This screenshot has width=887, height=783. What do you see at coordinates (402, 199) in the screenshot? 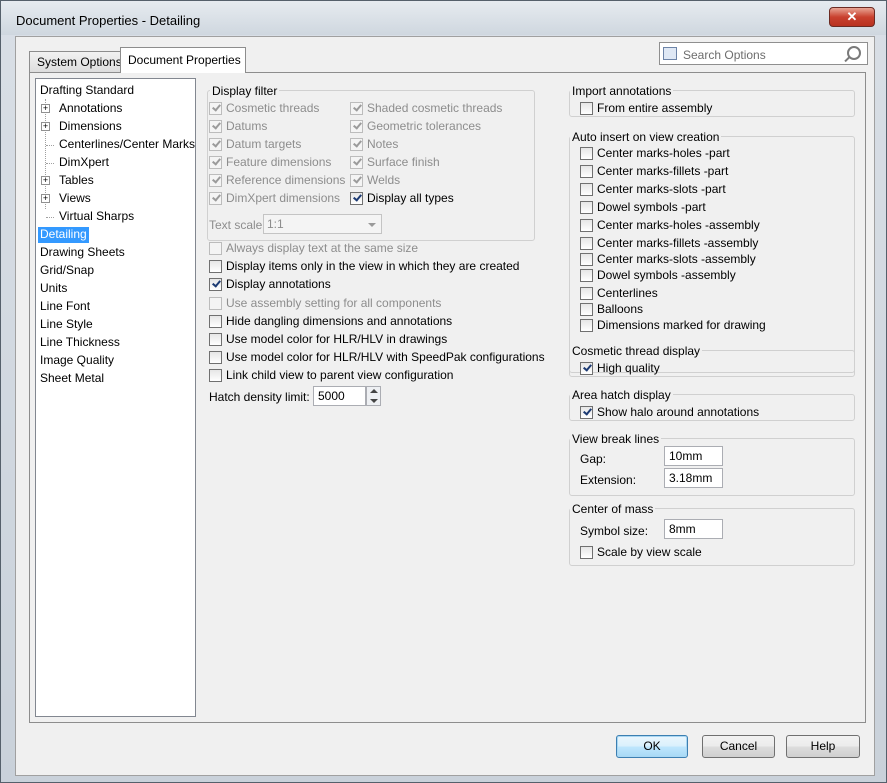
I see `filter-display-all-types-checkbox: Display all types` at bounding box center [402, 199].